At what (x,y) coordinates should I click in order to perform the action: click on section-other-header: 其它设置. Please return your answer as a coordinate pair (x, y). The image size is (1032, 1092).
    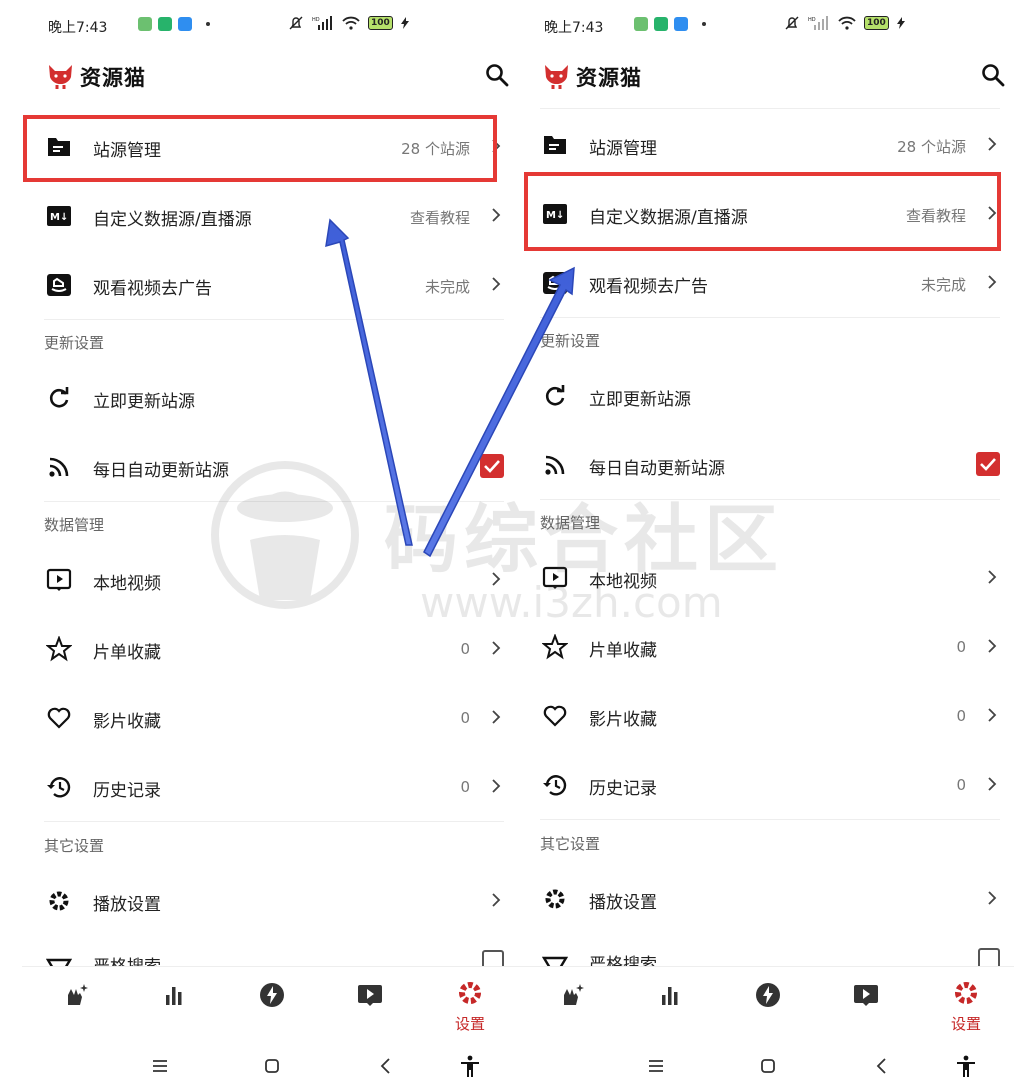
    Looking at the image, I should click on (570, 844).